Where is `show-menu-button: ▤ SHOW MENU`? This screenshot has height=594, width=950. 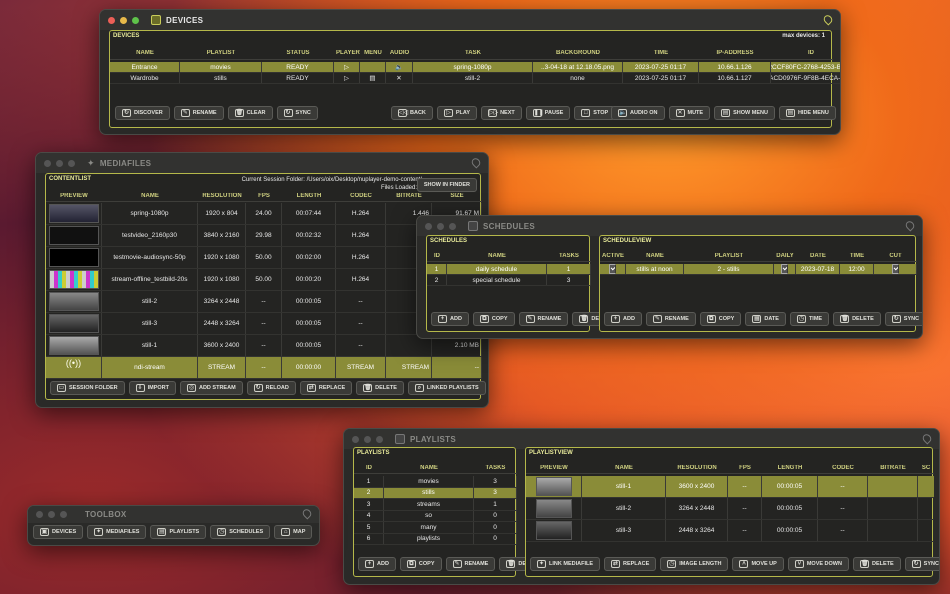
show-menu-button: ▤ SHOW MENU is located at coordinates (744, 113).